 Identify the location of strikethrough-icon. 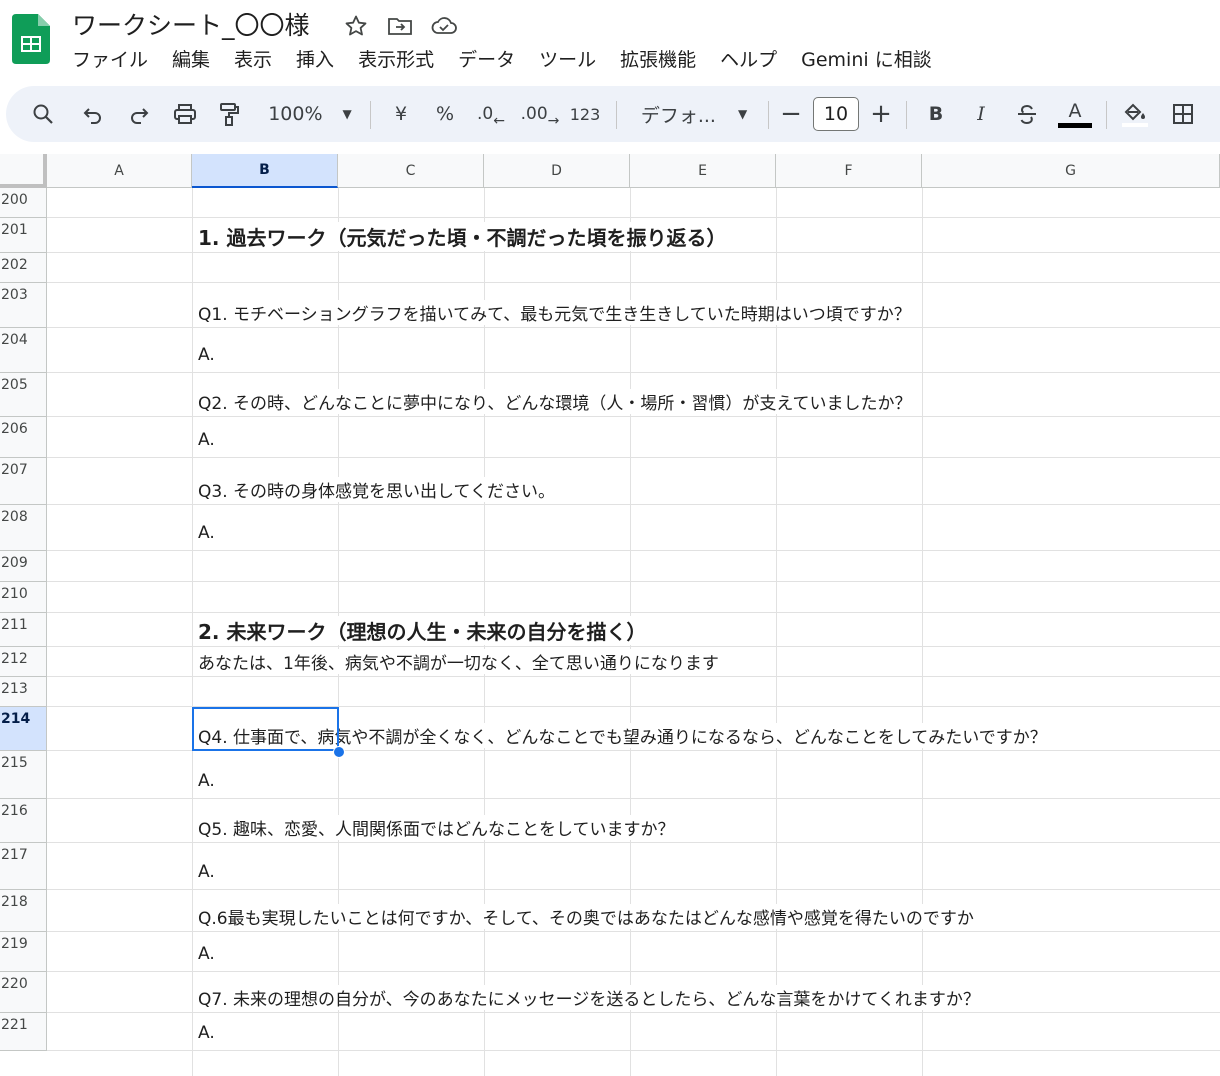
(1027, 114).